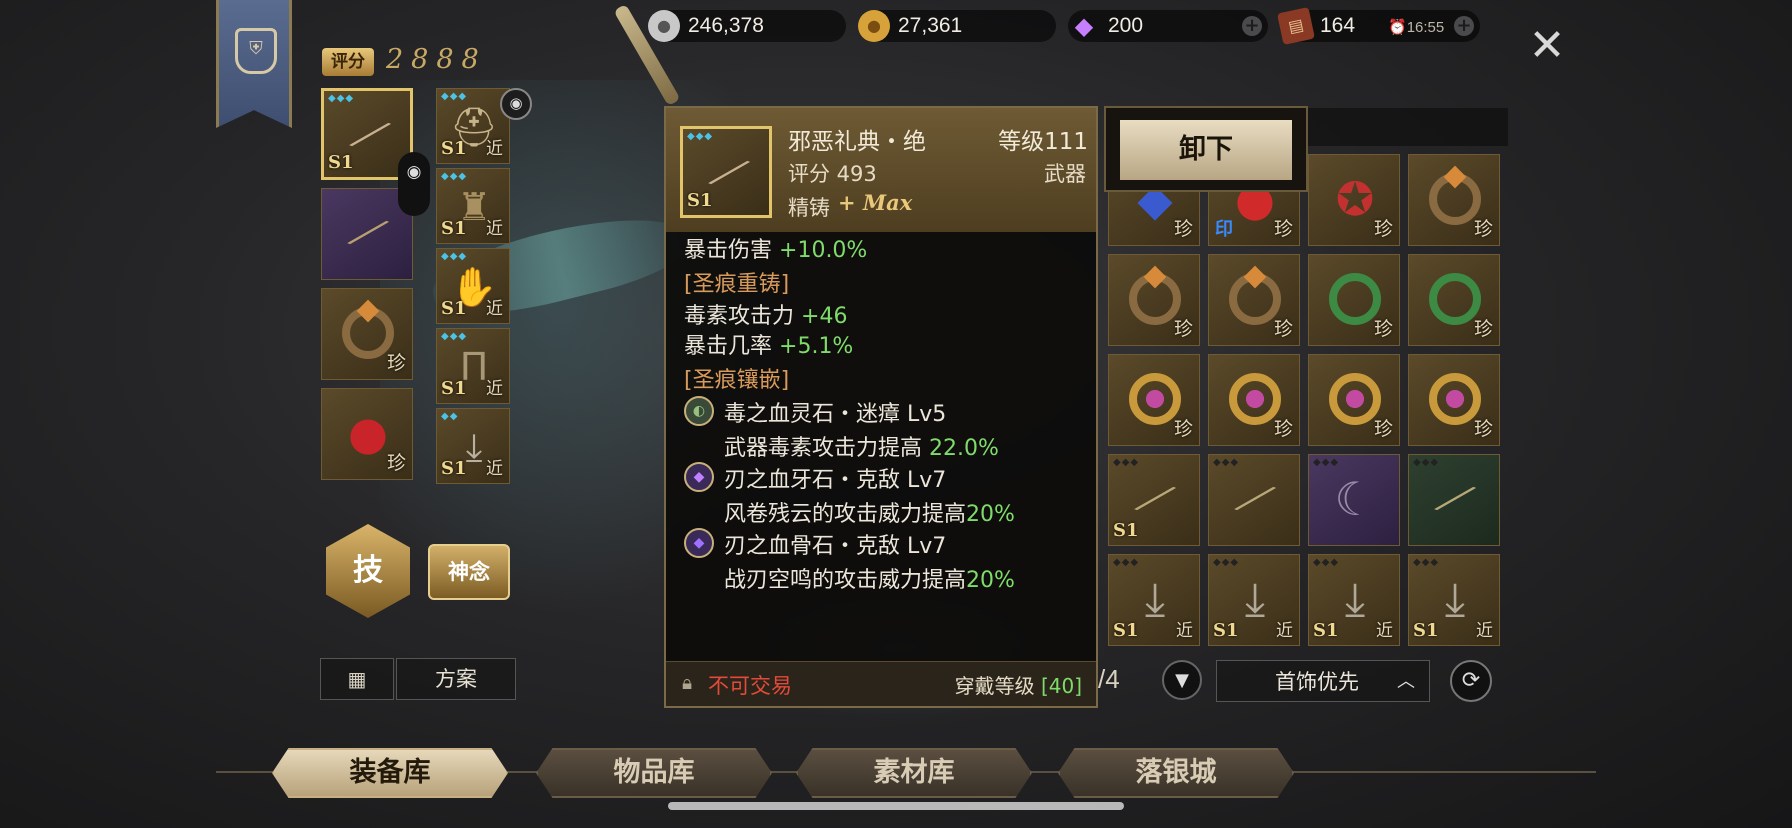 This screenshot has height=828, width=1792. What do you see at coordinates (1224, 229) in the screenshot?
I see `seal-mark: 印` at bounding box center [1224, 229].